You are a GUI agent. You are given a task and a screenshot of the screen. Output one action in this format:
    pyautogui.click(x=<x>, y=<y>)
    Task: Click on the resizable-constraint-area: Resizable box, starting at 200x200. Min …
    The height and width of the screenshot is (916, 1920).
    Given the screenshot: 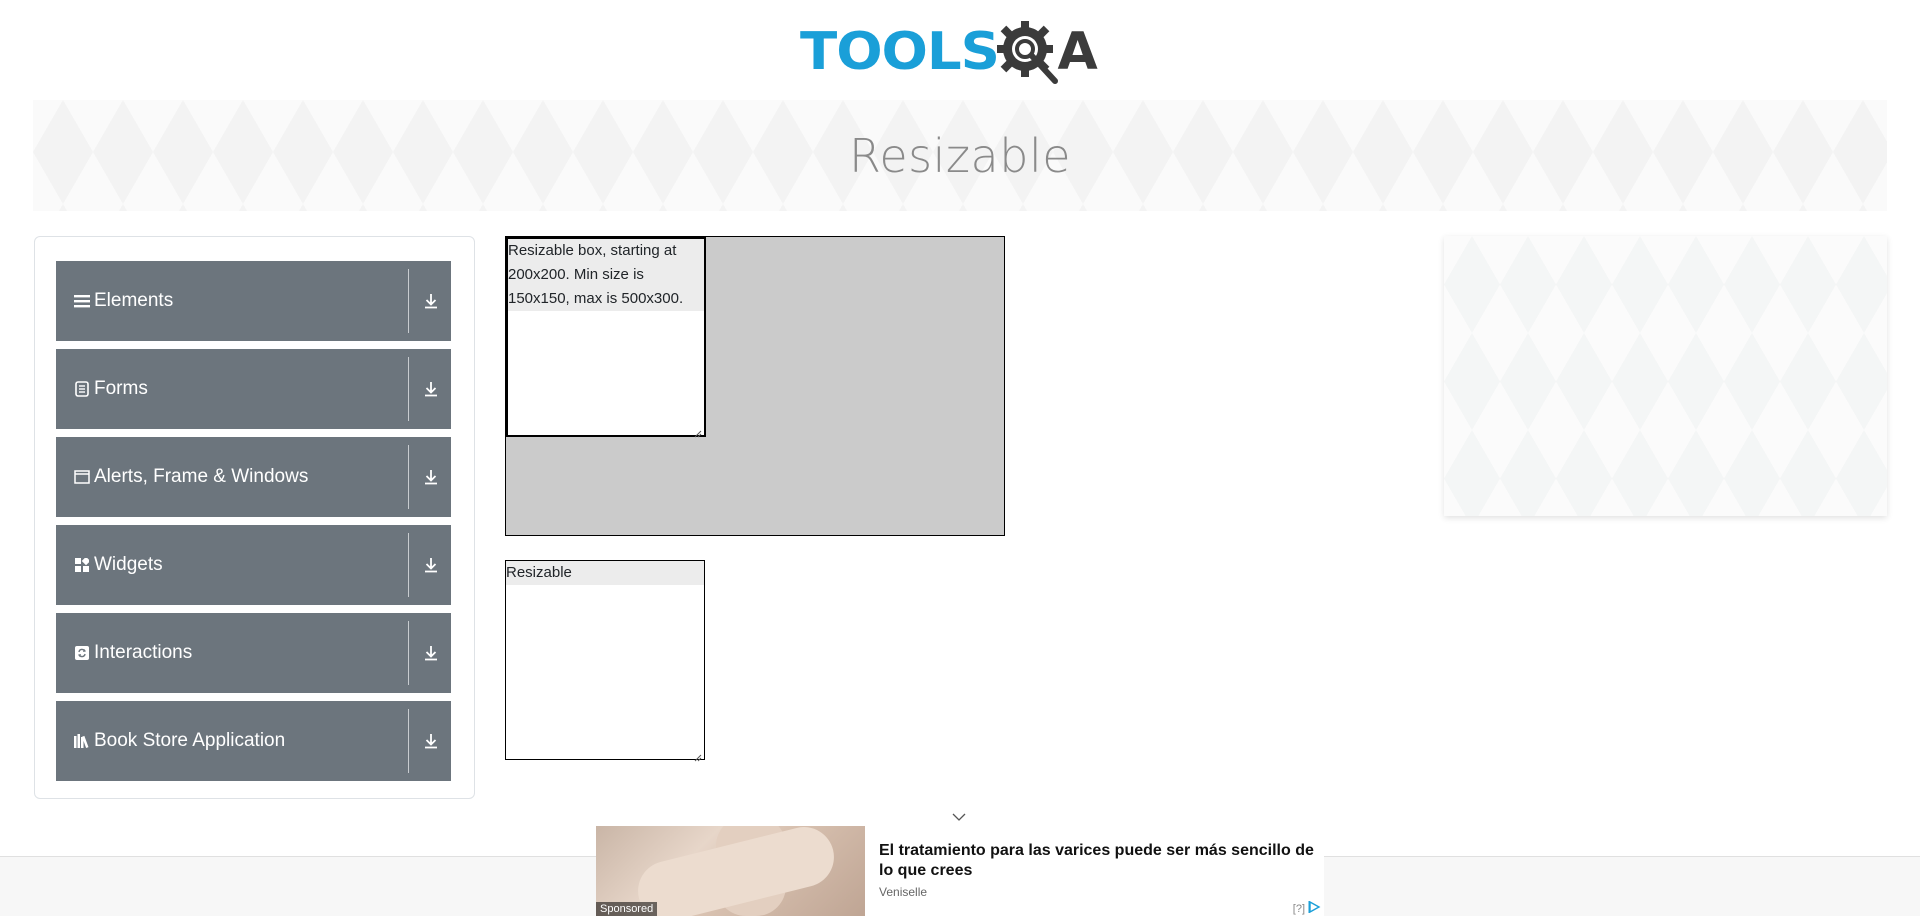 What is the action you would take?
    pyautogui.click(x=755, y=386)
    